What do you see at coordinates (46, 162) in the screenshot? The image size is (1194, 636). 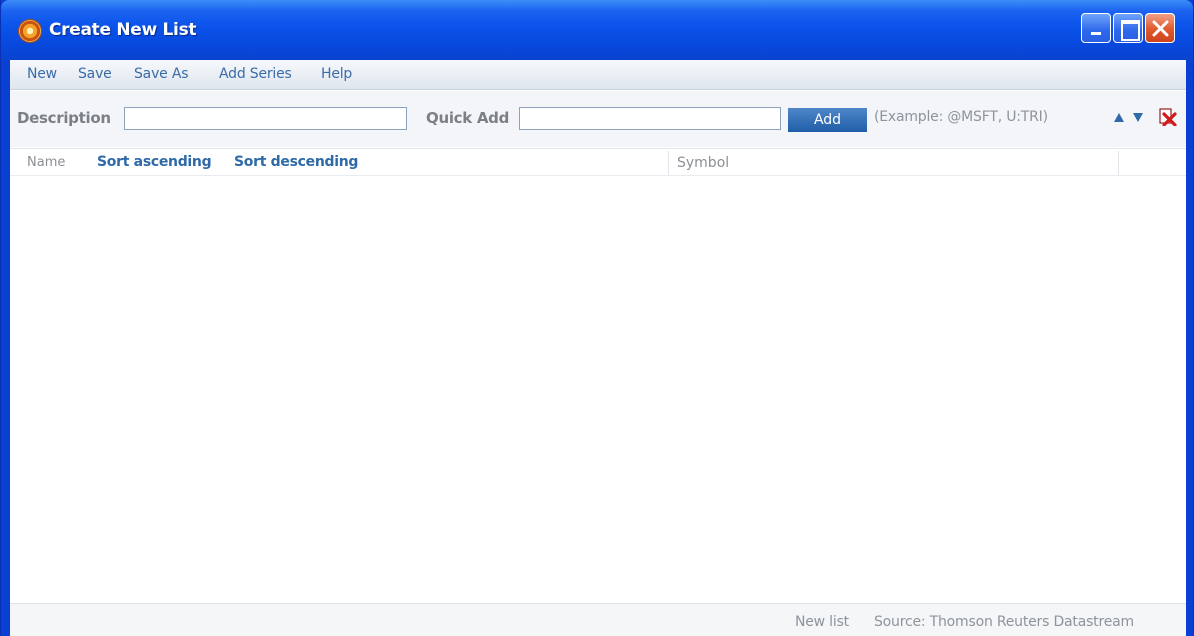 I see `name-column-header: Name` at bounding box center [46, 162].